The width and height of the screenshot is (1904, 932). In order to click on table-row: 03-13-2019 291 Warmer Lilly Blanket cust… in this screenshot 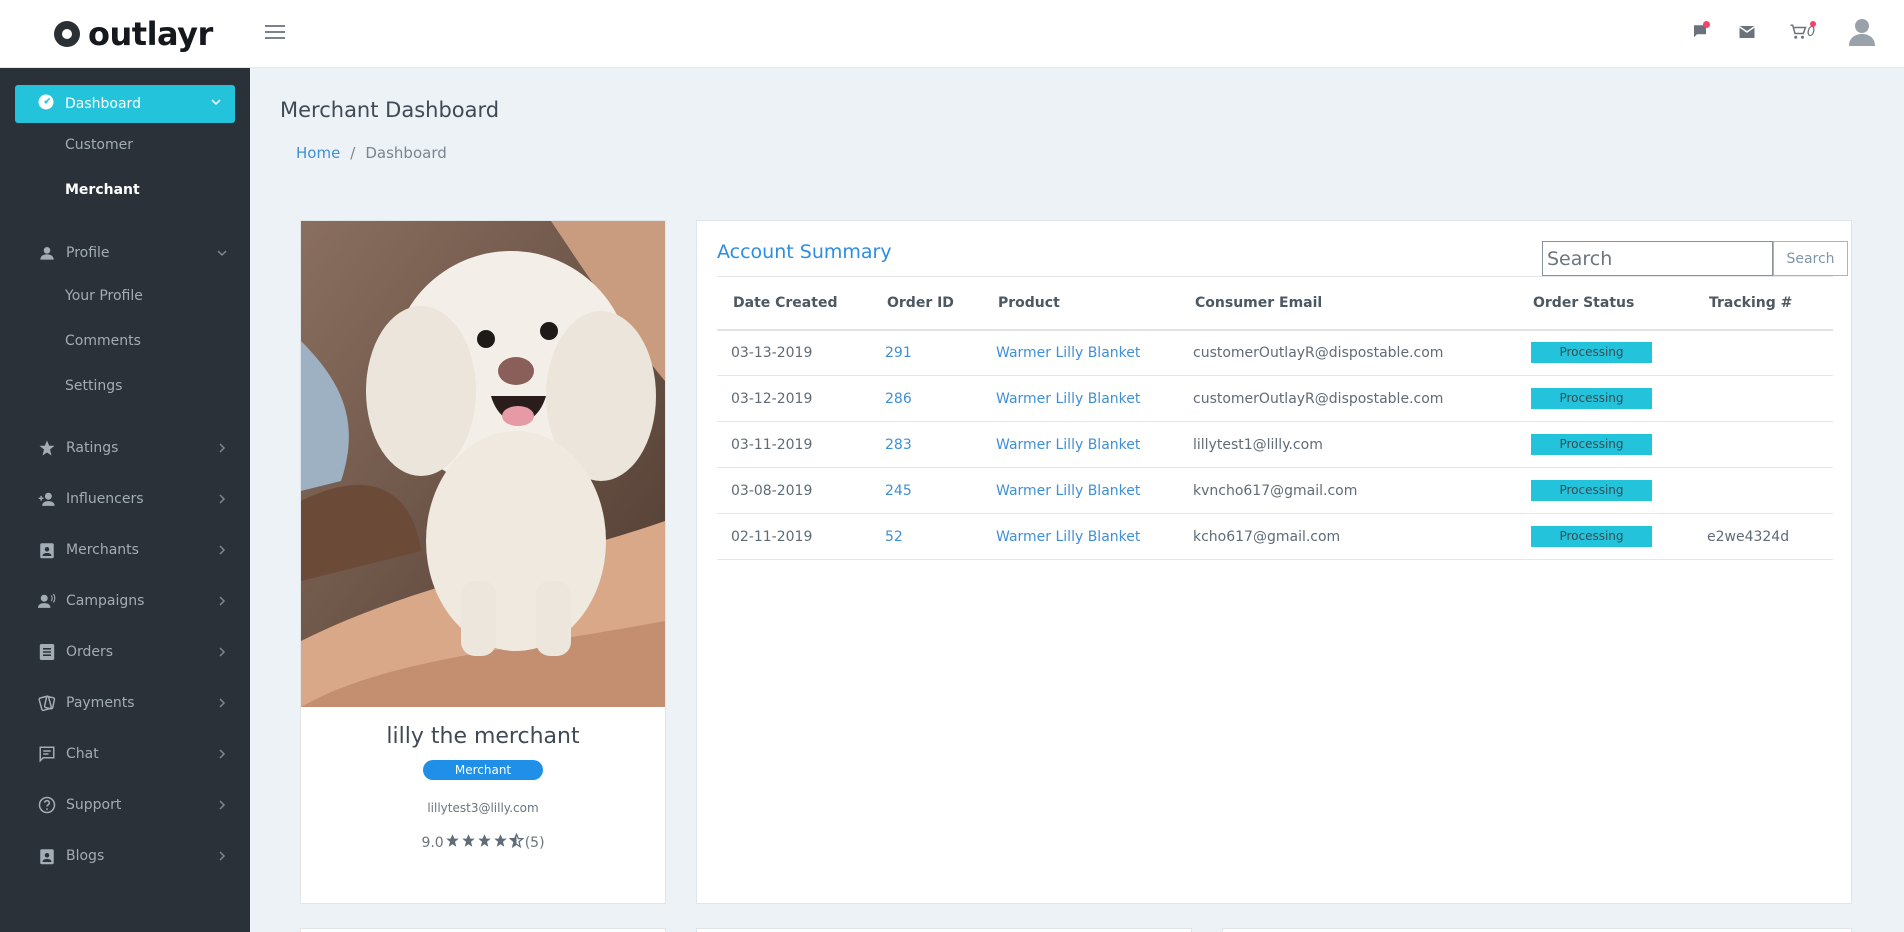, I will do `click(1275, 352)`.